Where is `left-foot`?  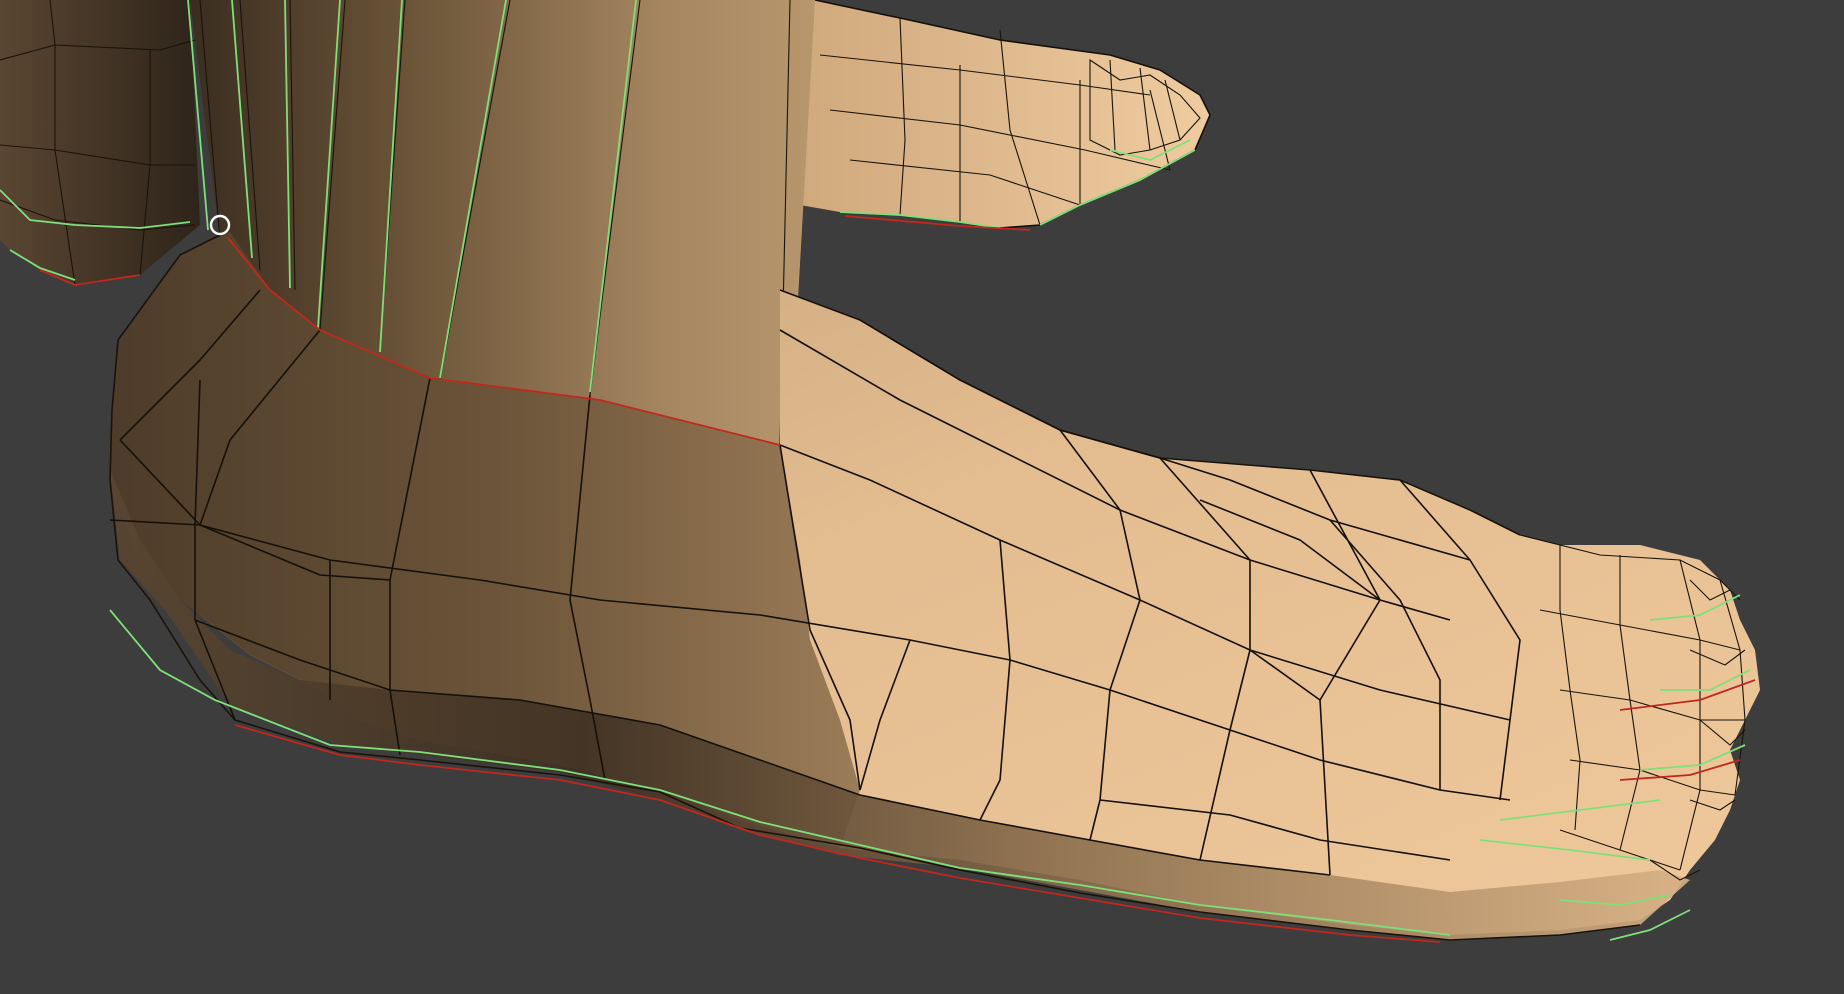
left-foot is located at coordinates (100, 143).